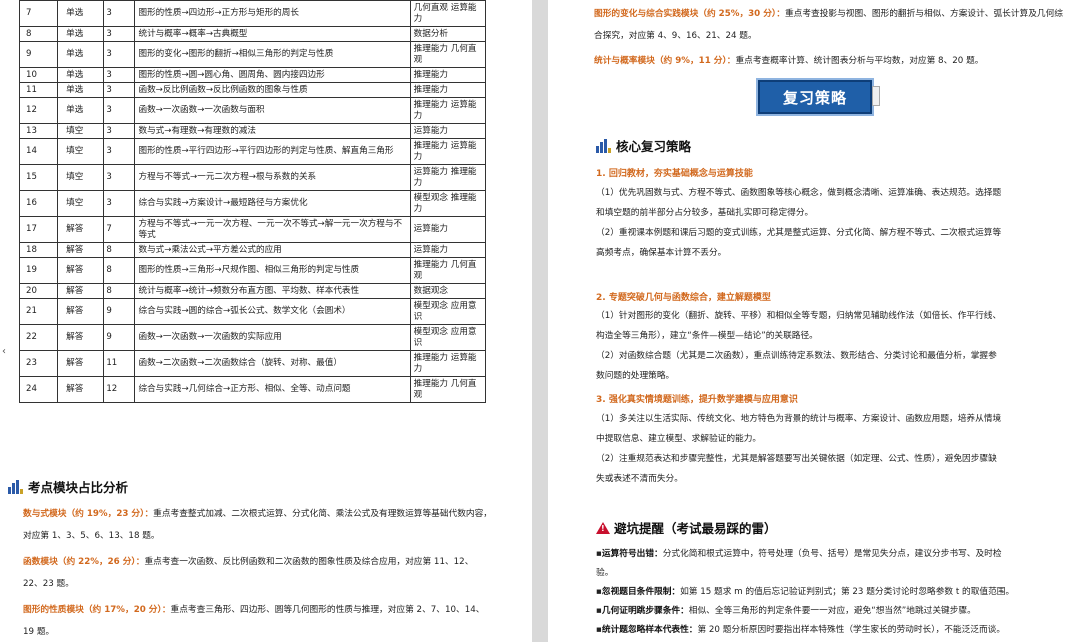  Describe the element at coordinates (272, 177) in the screenshot. I see `table-cell-content: 方程与不等式→一元二次方程→根与系数的关系` at that location.